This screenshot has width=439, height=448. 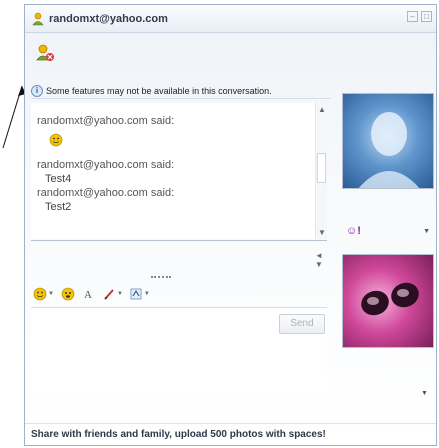 What do you see at coordinates (37, 90) in the screenshot?
I see `info-icon: i` at bounding box center [37, 90].